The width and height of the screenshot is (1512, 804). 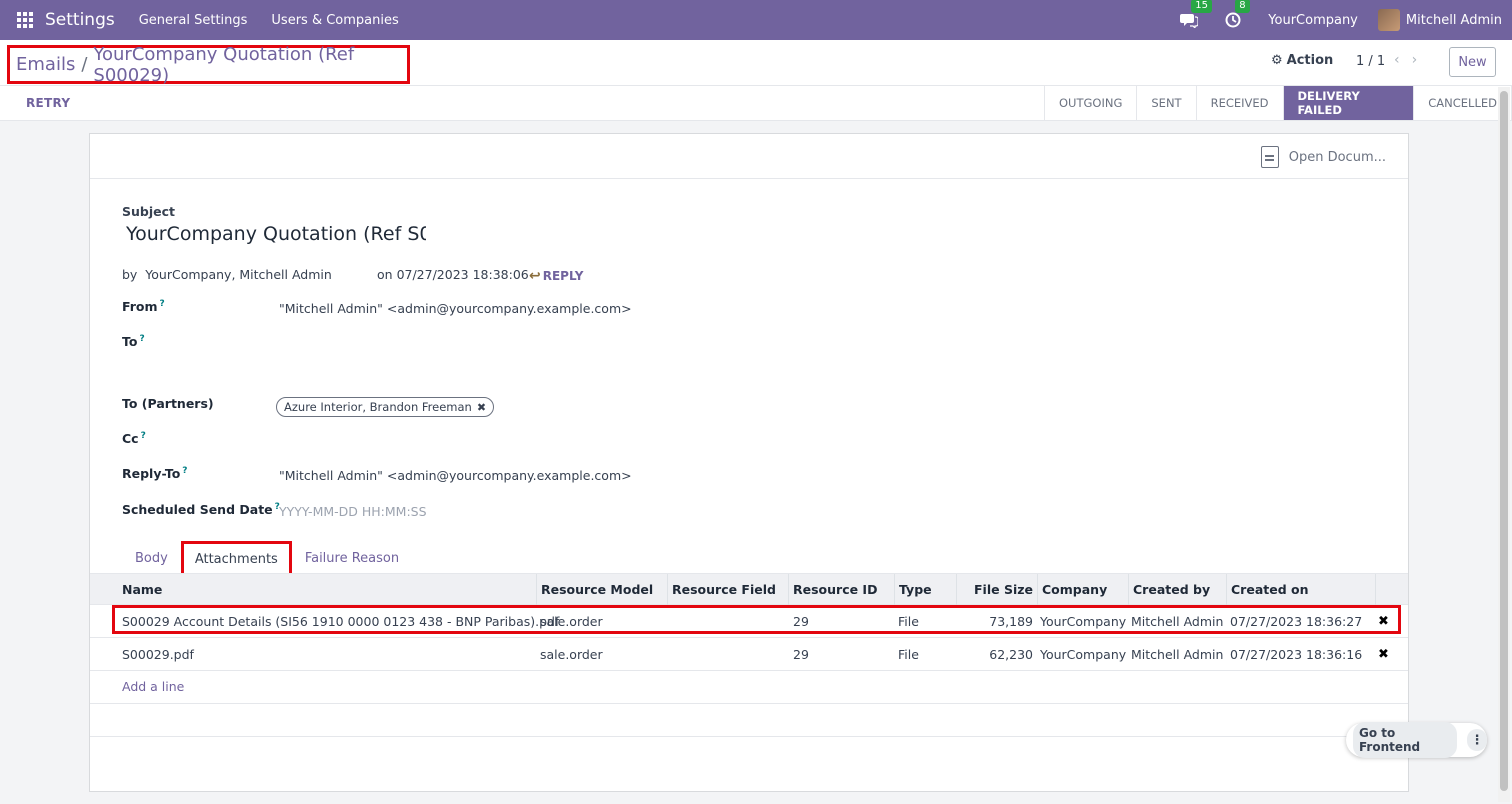 I want to click on stage-sent: SENT, so click(x=1167, y=103).